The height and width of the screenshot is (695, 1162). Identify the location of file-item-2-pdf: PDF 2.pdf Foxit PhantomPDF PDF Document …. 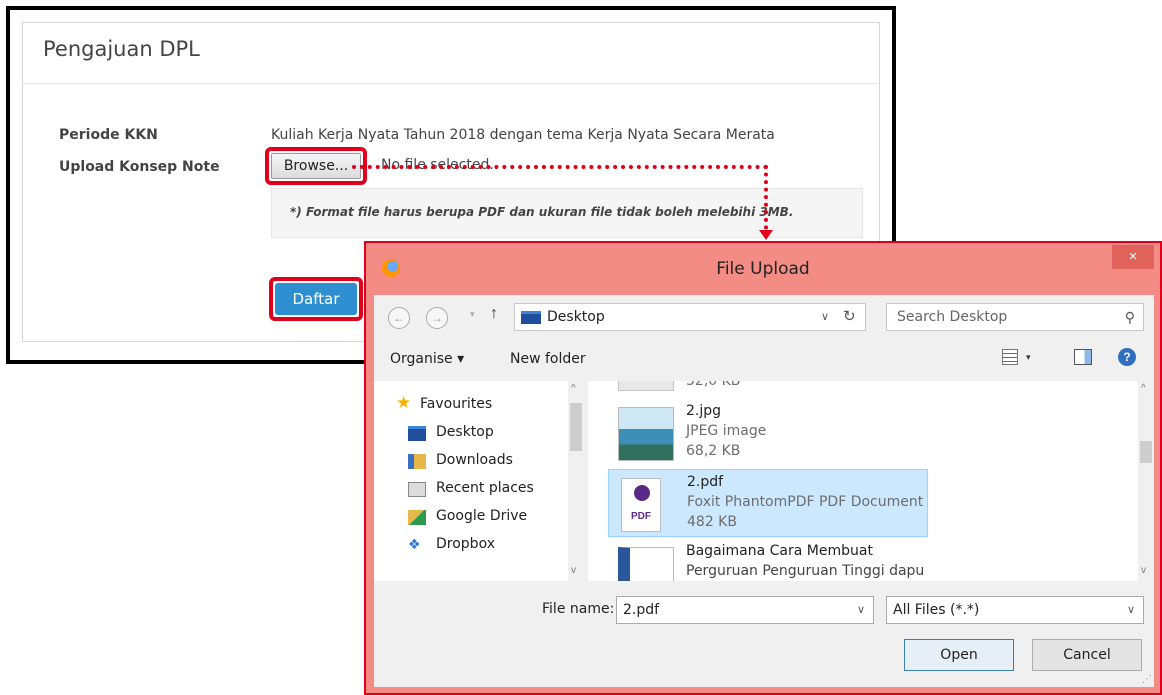
(768, 503).